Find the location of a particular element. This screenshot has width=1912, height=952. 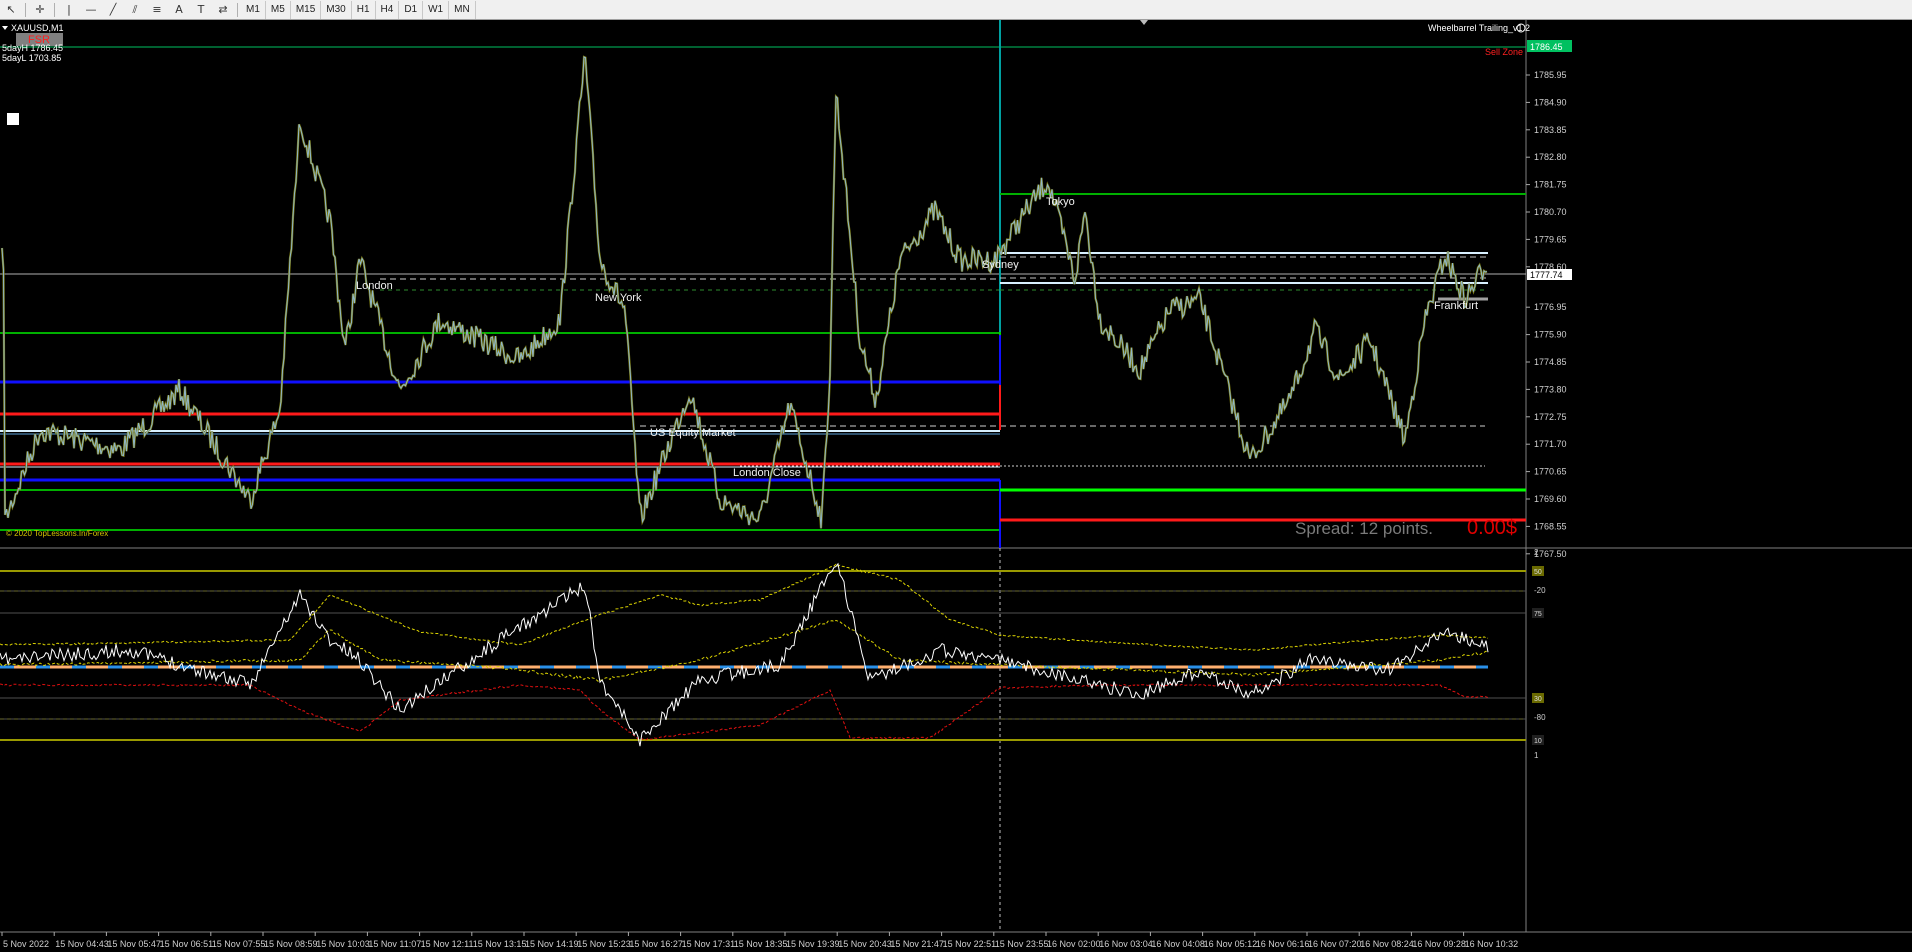

session-label: Tokyo is located at coordinates (1060, 202).